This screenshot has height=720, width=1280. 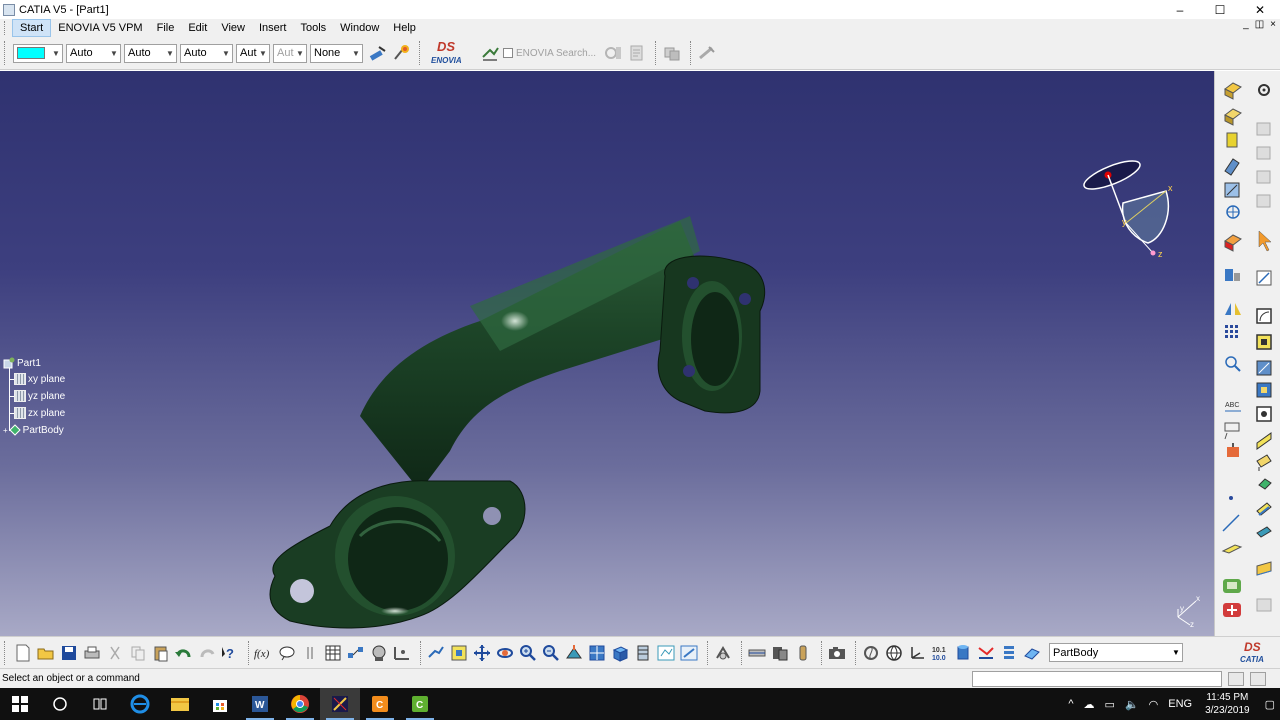 What do you see at coordinates (1089, 704) in the screenshot?
I see `onedrive-cloud-icon: ☁` at bounding box center [1089, 704].